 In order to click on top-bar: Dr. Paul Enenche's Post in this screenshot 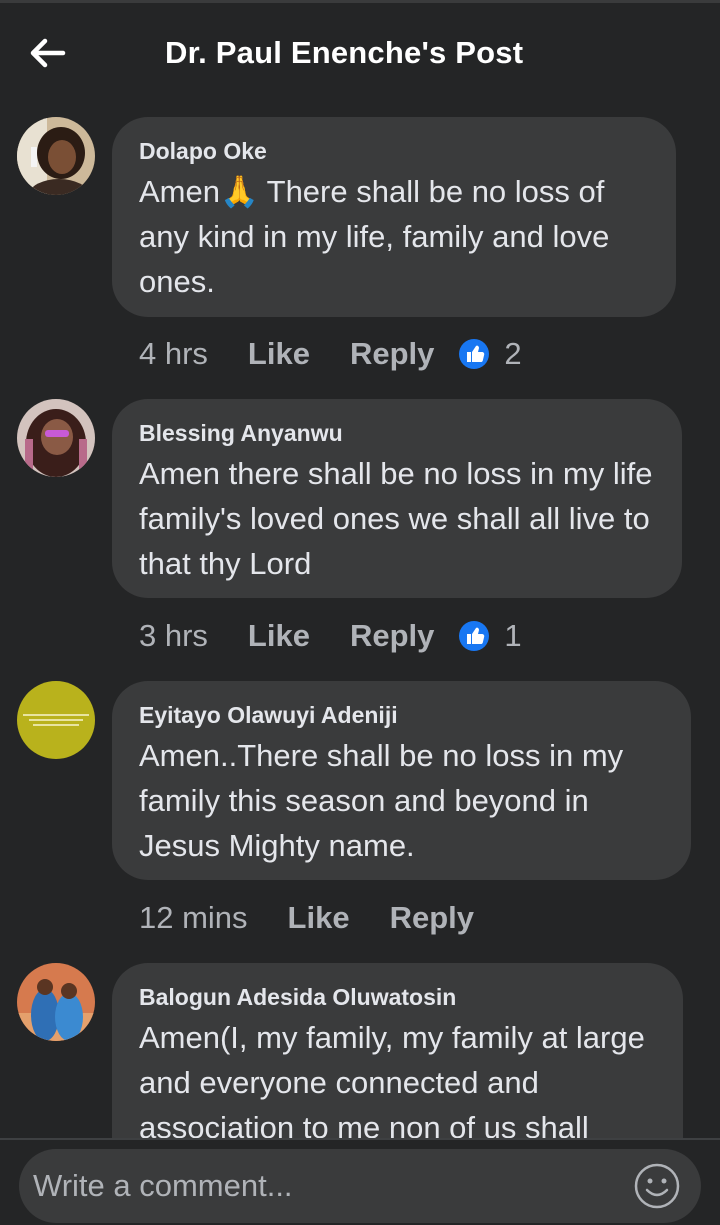, I will do `click(360, 51)`.